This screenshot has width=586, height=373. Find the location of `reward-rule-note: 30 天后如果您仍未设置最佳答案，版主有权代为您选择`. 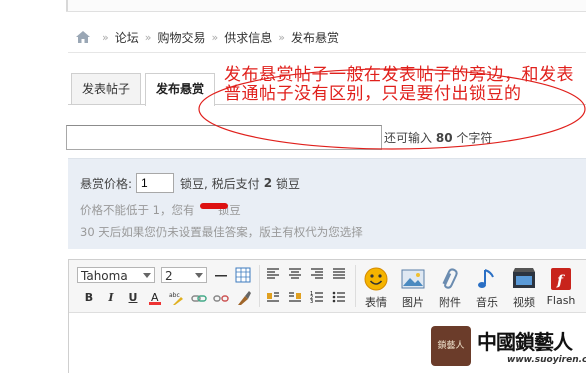

reward-rule-note: 30 天后如果您仍未设置最佳答案，版主有权代为您选择 is located at coordinates (221, 232).